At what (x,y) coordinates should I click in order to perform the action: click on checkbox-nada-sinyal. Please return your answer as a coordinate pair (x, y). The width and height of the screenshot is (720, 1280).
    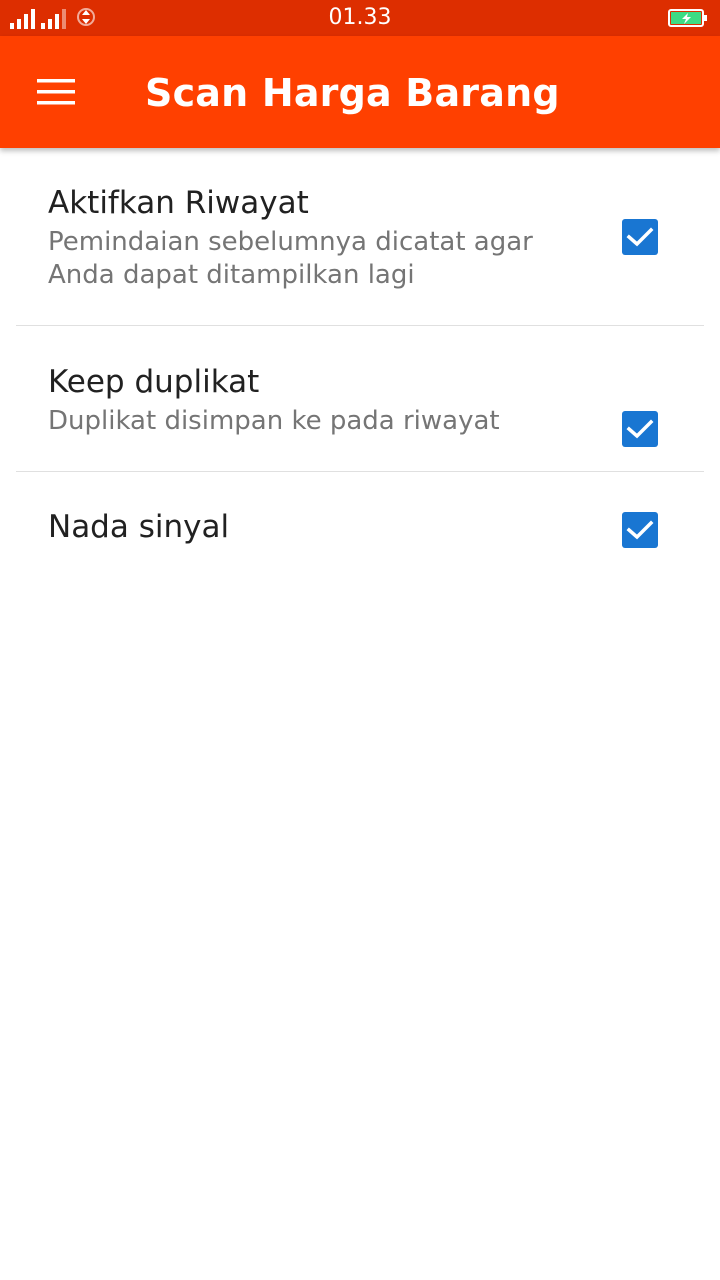
    Looking at the image, I should click on (640, 530).